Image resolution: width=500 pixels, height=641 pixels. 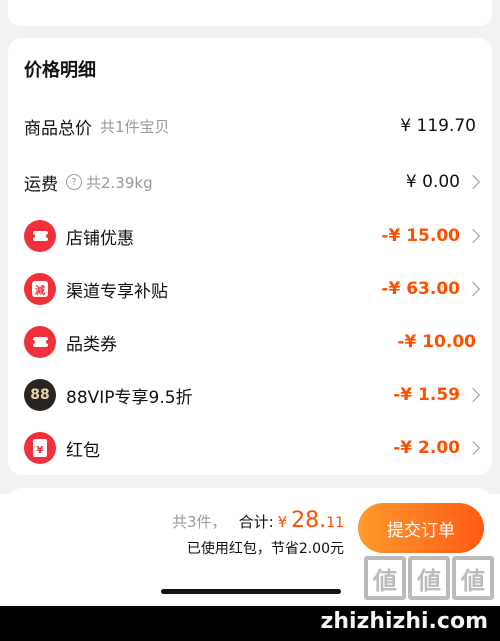 What do you see at coordinates (265, 549) in the screenshot?
I see `saved-text: 已使用红包，节省2.00元` at bounding box center [265, 549].